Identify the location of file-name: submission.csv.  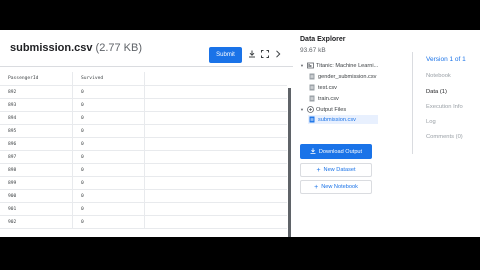
(51, 48).